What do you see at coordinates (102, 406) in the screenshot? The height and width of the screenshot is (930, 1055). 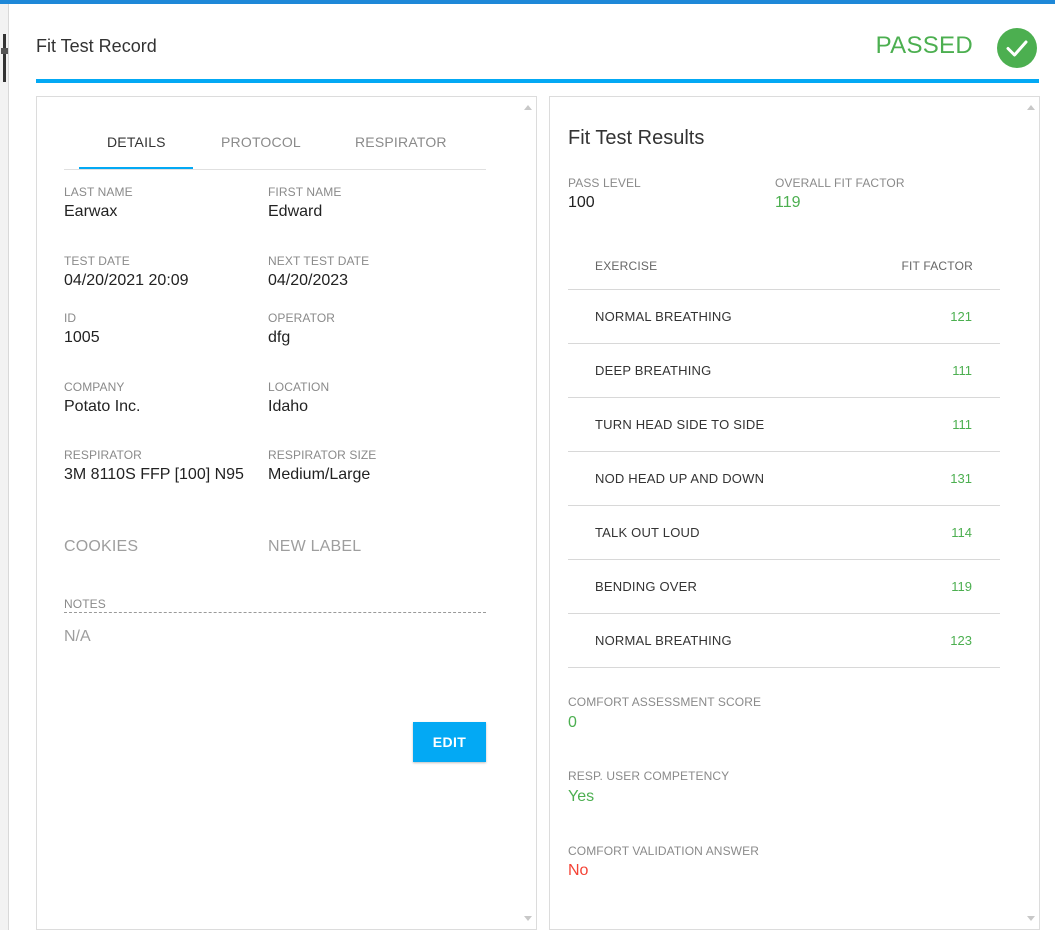 I see `company-value: Potato Inc.` at bounding box center [102, 406].